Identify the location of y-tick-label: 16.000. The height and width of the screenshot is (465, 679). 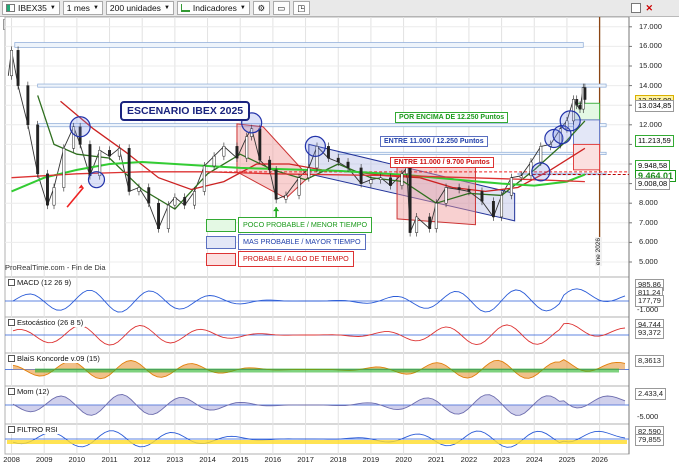
(650, 46).